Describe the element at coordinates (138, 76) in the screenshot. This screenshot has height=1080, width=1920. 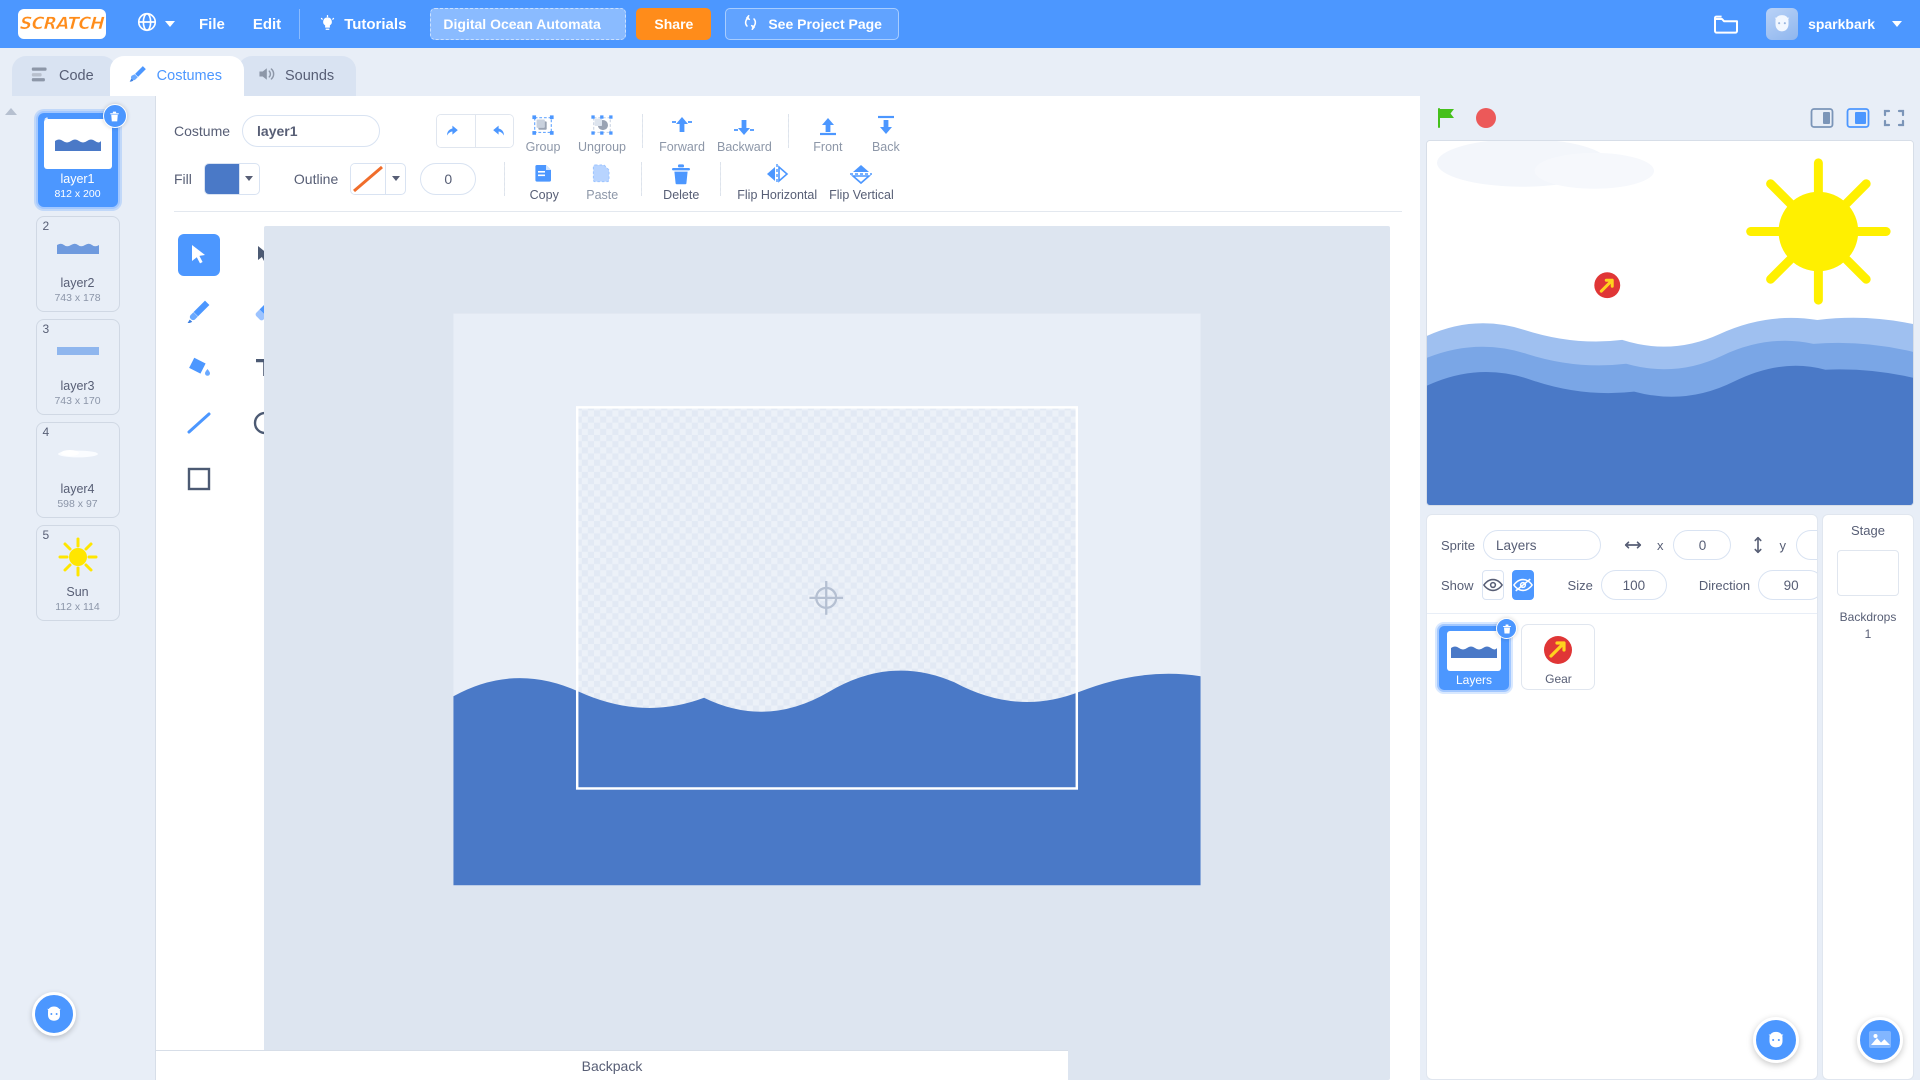
I see `paintbrush-icon` at that location.